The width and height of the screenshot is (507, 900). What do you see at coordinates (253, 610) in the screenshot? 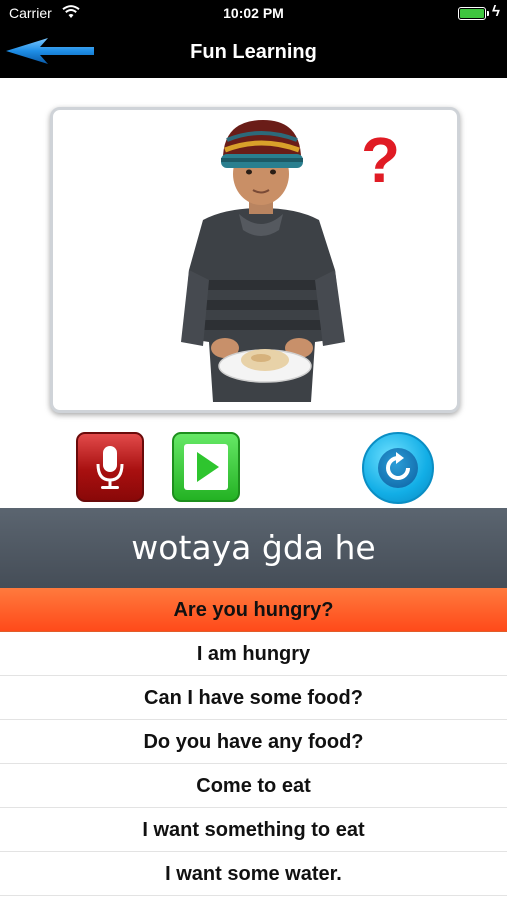
I see `list-item: Are you hungry?` at bounding box center [253, 610].